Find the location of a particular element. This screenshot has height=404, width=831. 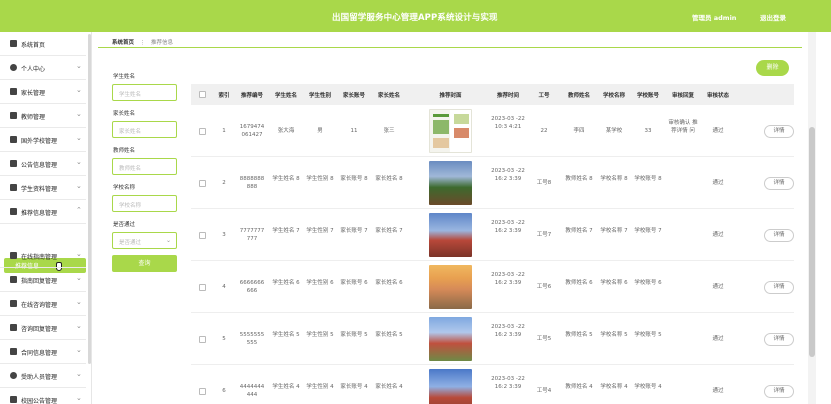

logout-link: 退出登录 is located at coordinates (773, 17).